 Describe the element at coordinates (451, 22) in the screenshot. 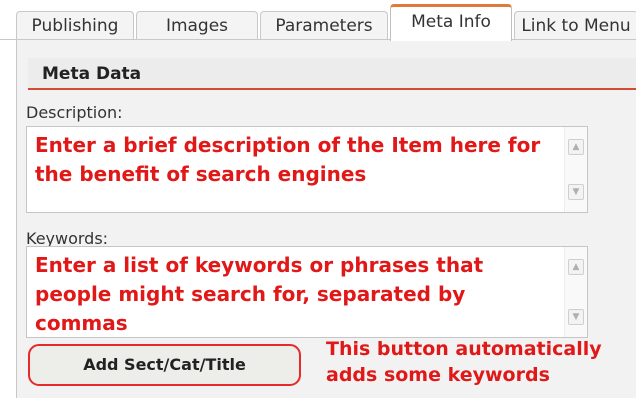

I see `tab-meta-info: Meta Info` at that location.